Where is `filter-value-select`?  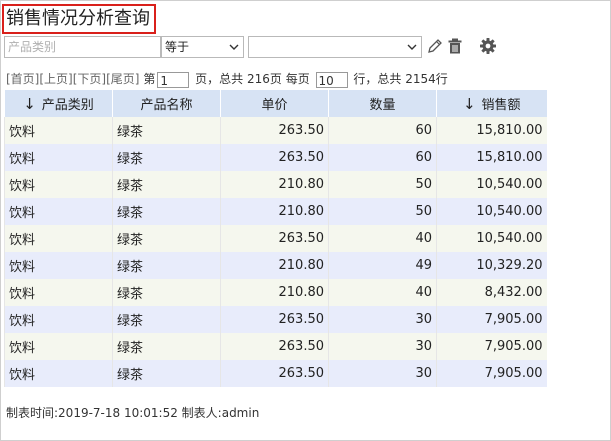 filter-value-select is located at coordinates (335, 47).